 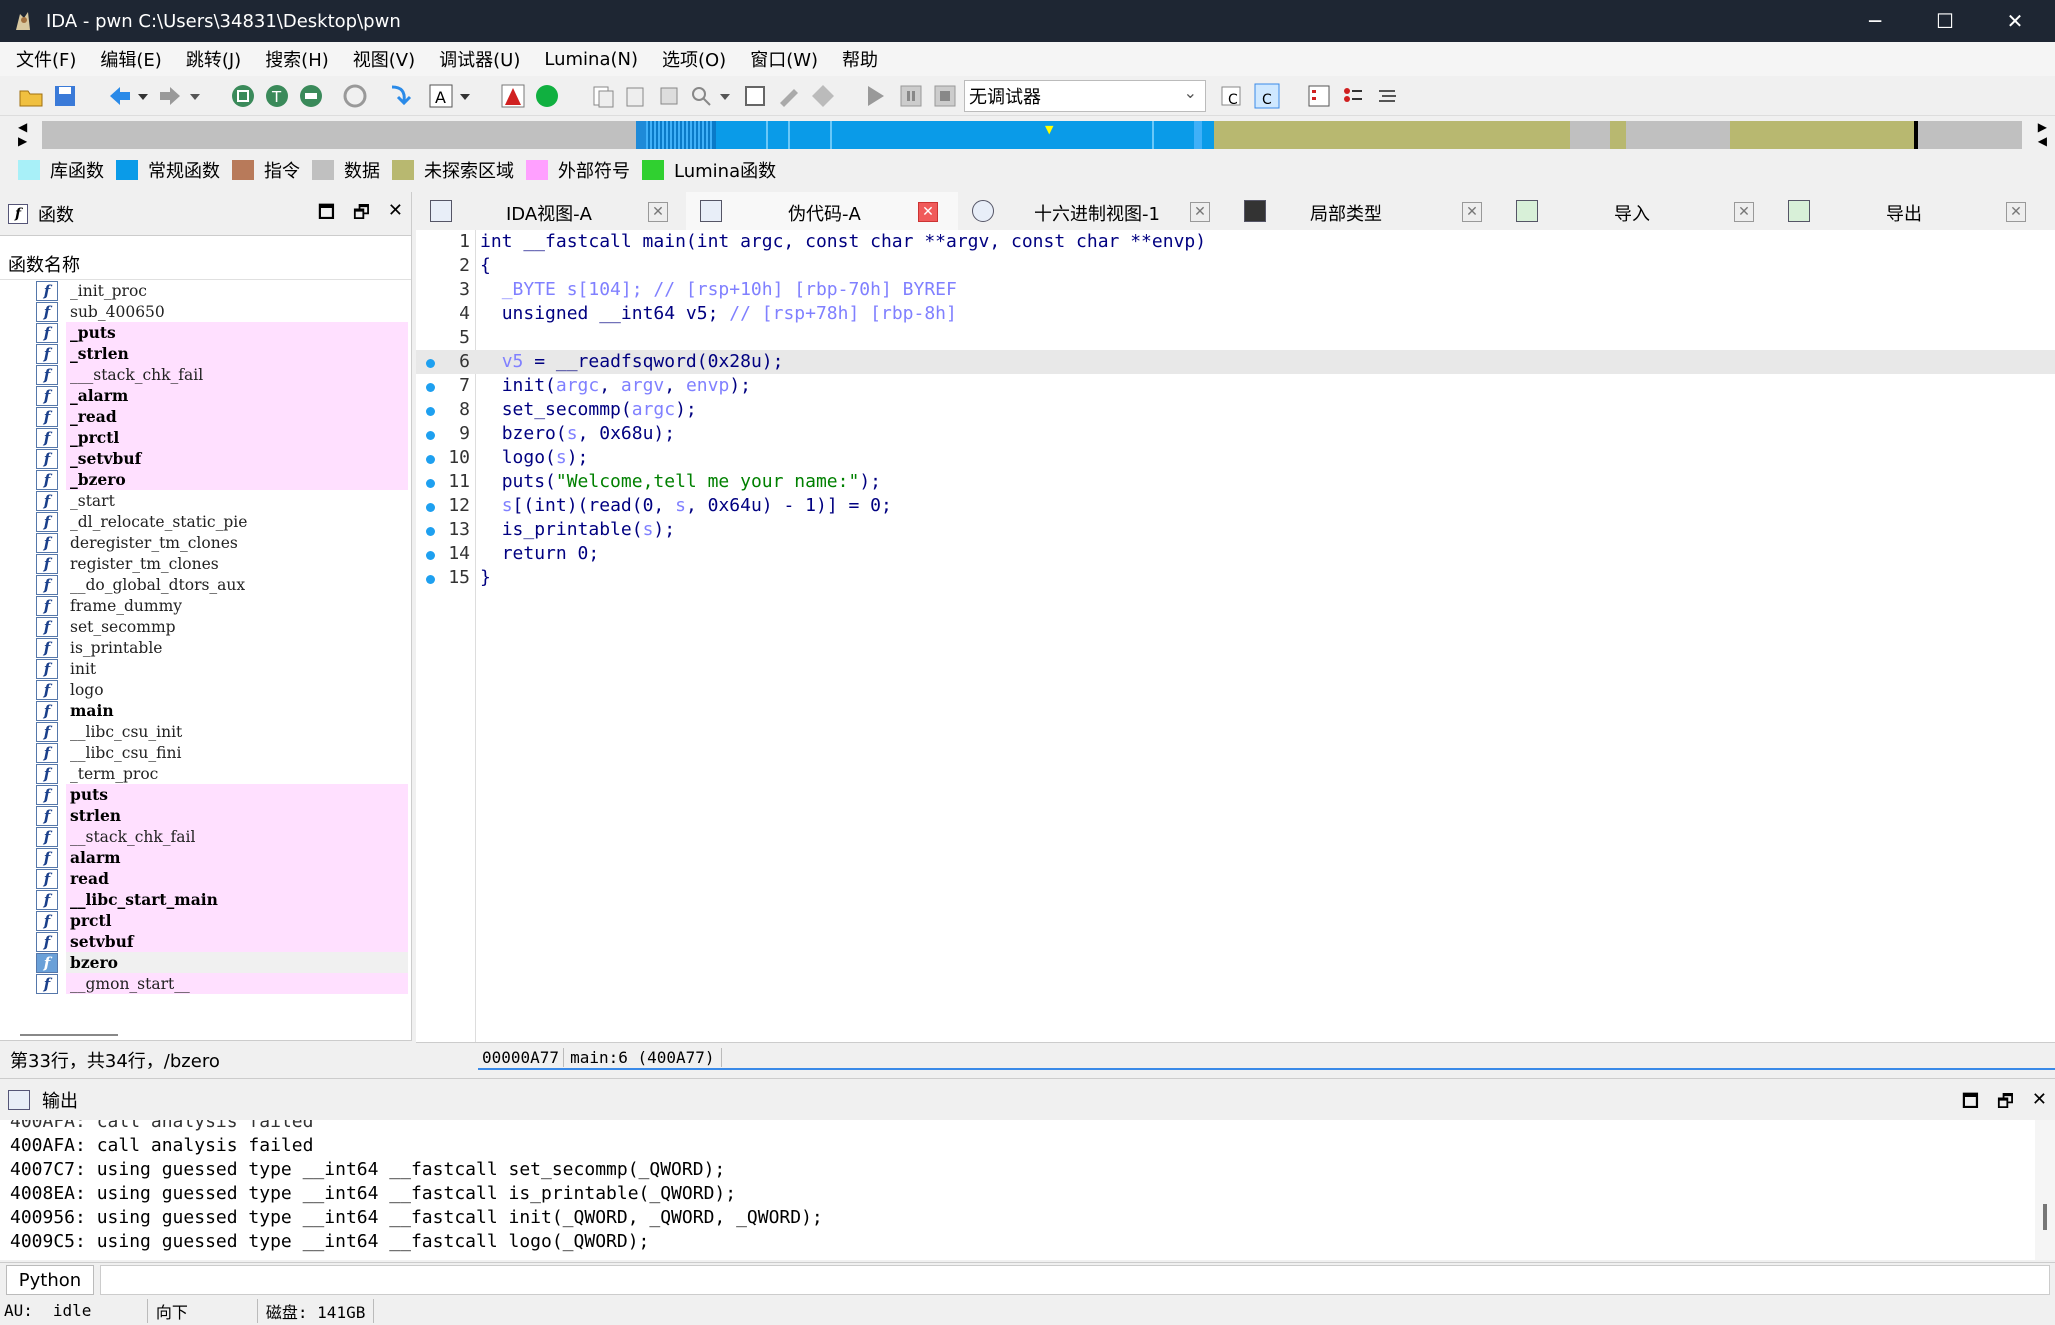 I want to click on function-list-item: f _prctl, so click(x=206, y=437).